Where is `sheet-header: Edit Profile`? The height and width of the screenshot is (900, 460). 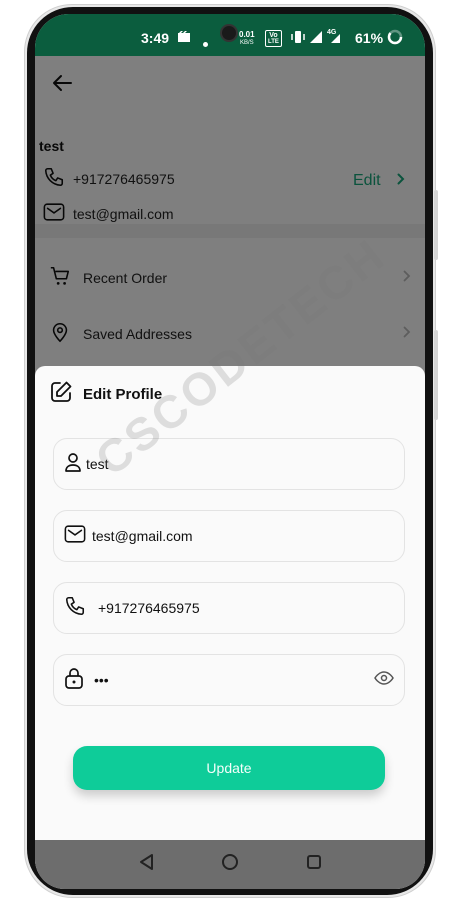 sheet-header: Edit Profile is located at coordinates (105, 394).